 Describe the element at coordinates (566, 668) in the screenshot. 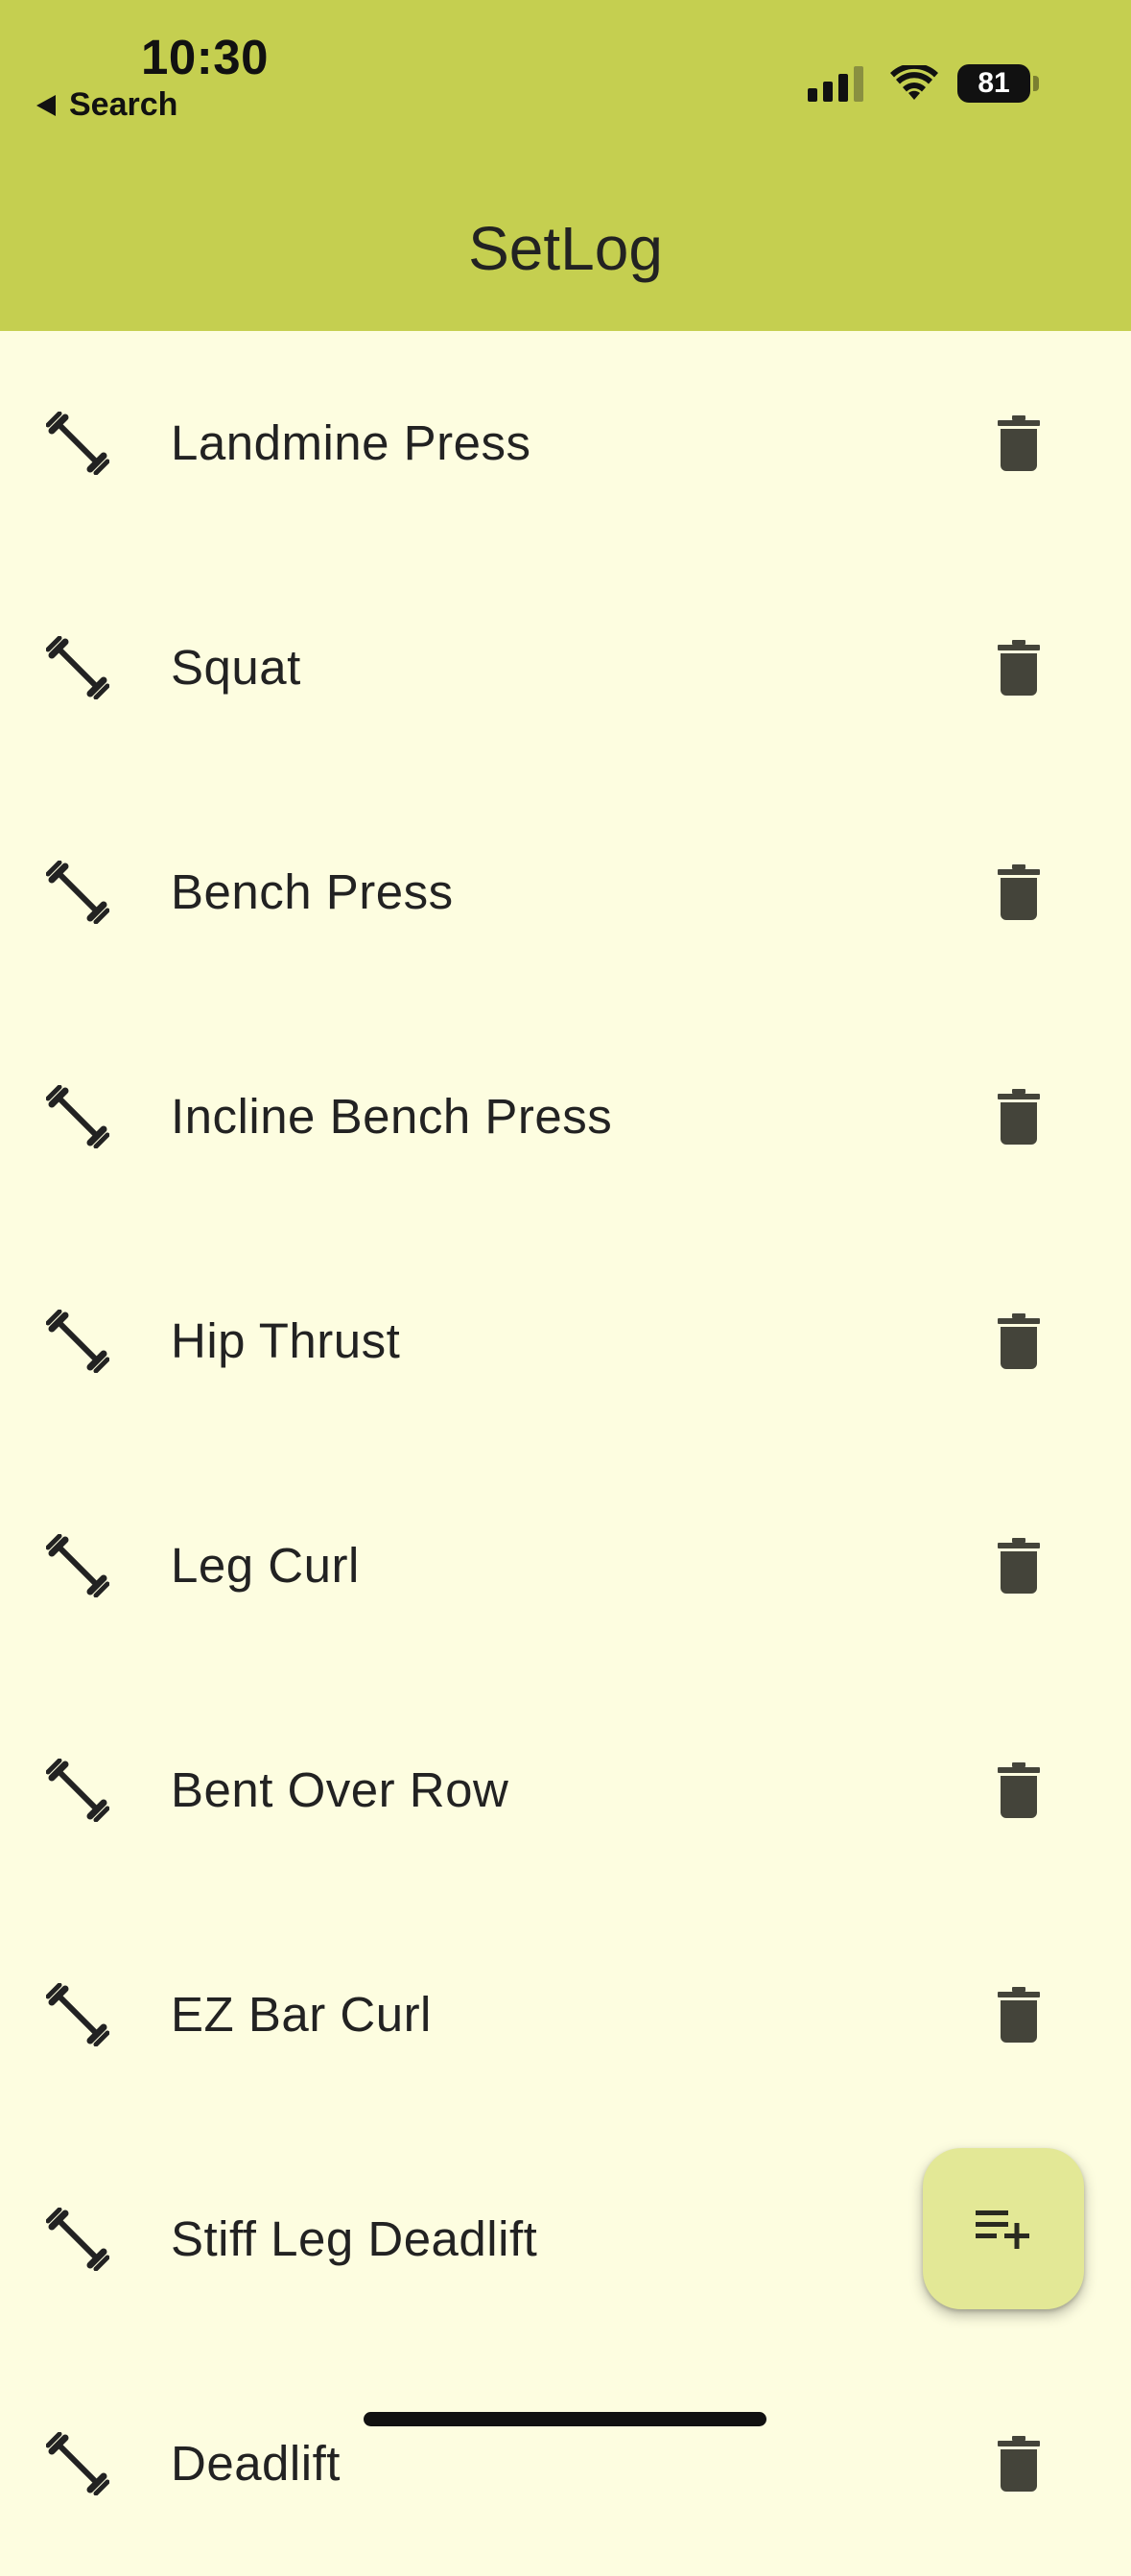

I see `exercise-row: Squat` at that location.